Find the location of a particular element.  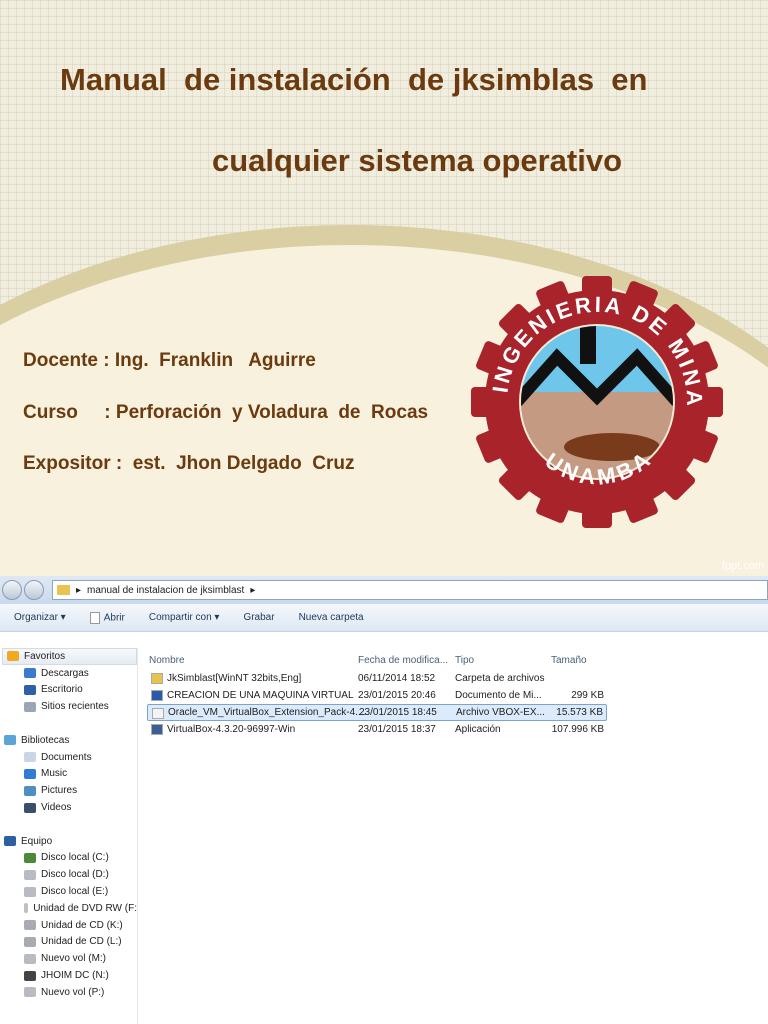

sidebar-item: Nuevo vol (M:) is located at coordinates (68, 958).